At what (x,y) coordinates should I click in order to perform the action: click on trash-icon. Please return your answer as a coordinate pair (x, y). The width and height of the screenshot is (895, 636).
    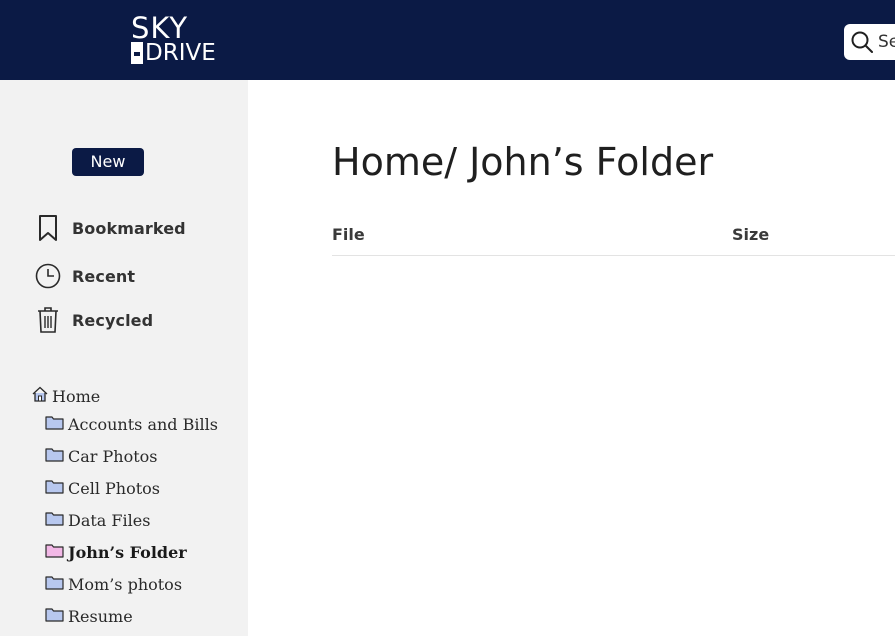
    Looking at the image, I should click on (48, 320).